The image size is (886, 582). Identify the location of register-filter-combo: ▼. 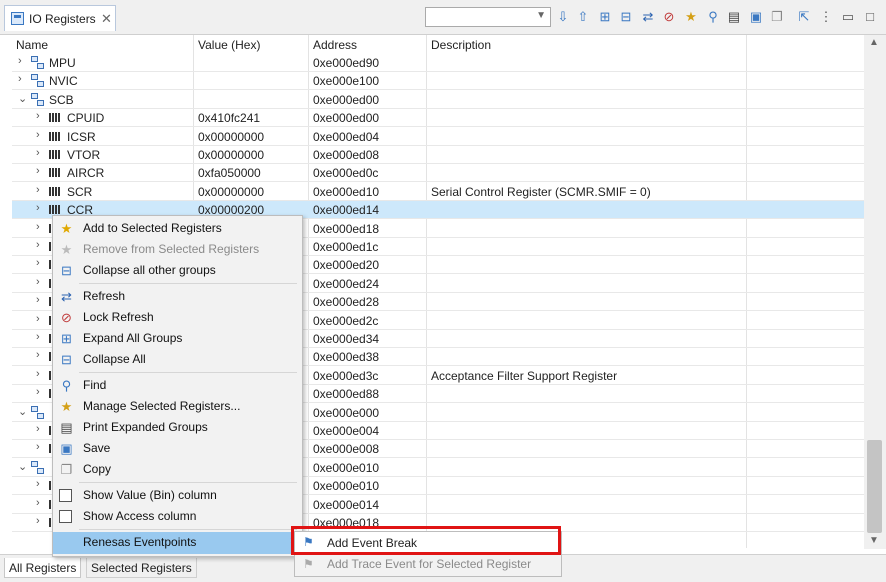
(488, 17).